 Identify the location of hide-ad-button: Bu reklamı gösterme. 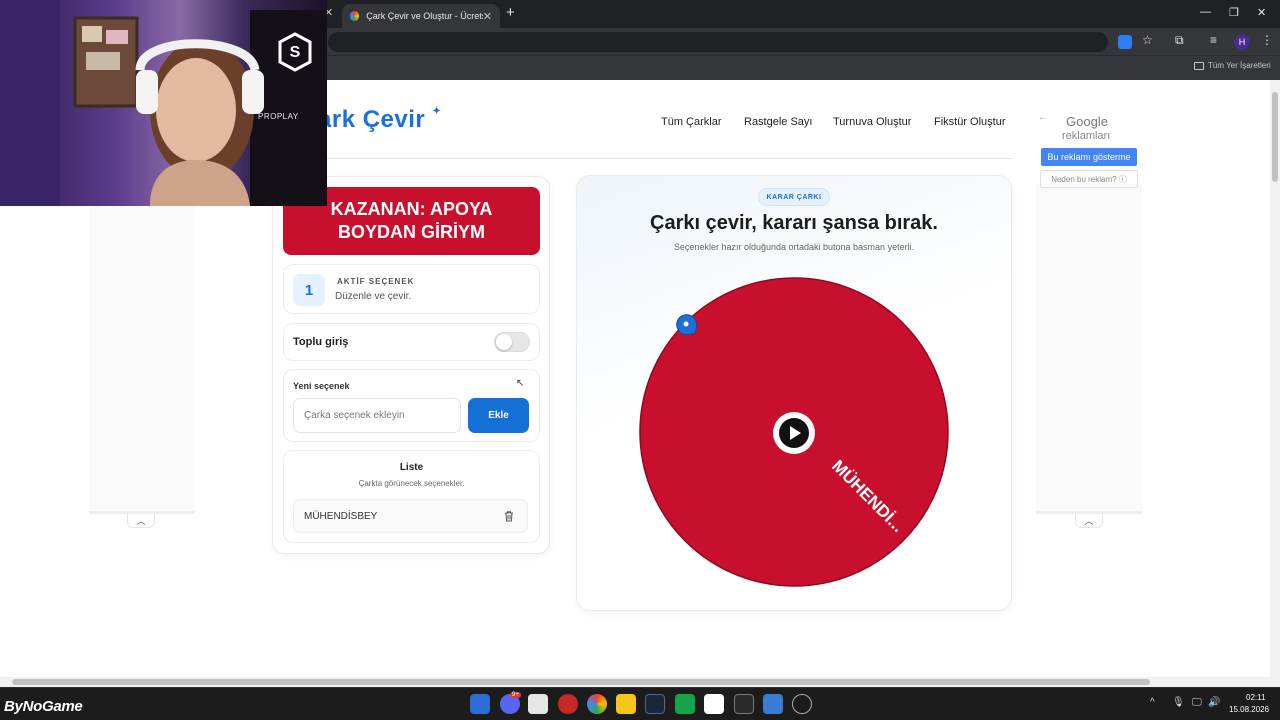
(1089, 157).